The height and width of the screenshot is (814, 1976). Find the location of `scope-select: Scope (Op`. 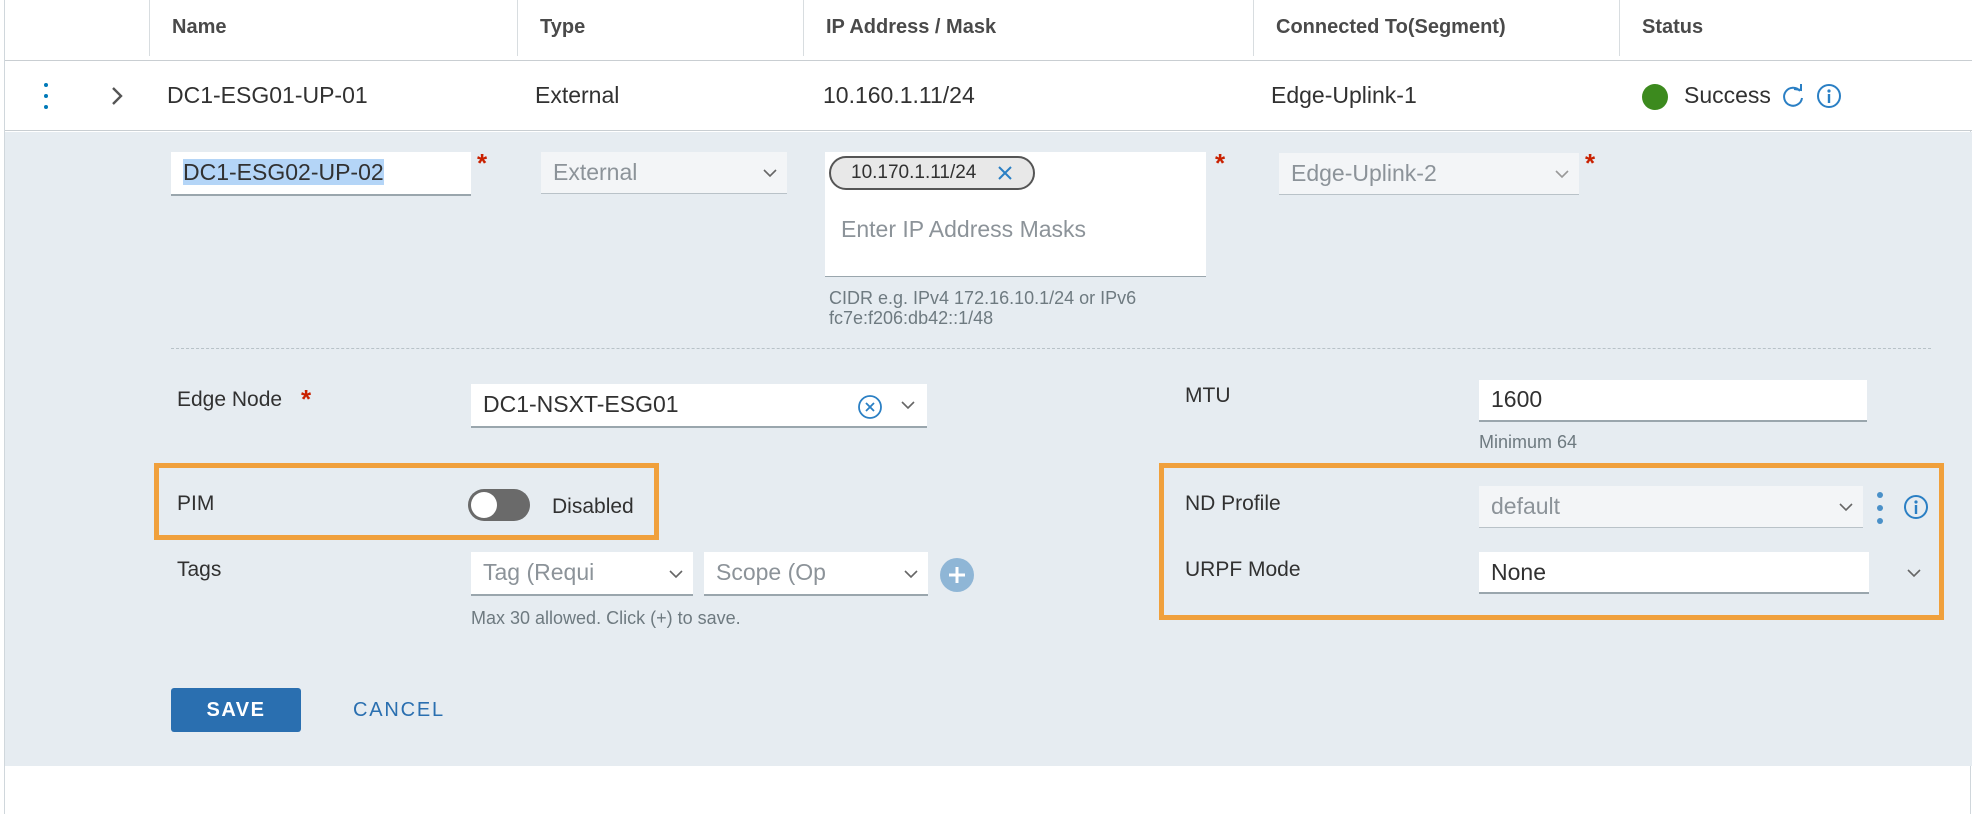

scope-select: Scope (Op is located at coordinates (816, 574).